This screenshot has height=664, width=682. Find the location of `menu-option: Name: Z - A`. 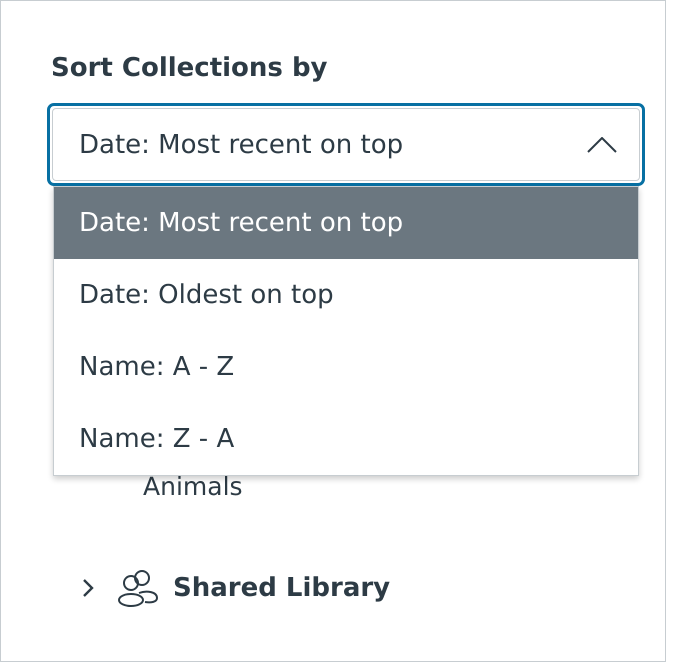

menu-option: Name: Z - A is located at coordinates (346, 439).